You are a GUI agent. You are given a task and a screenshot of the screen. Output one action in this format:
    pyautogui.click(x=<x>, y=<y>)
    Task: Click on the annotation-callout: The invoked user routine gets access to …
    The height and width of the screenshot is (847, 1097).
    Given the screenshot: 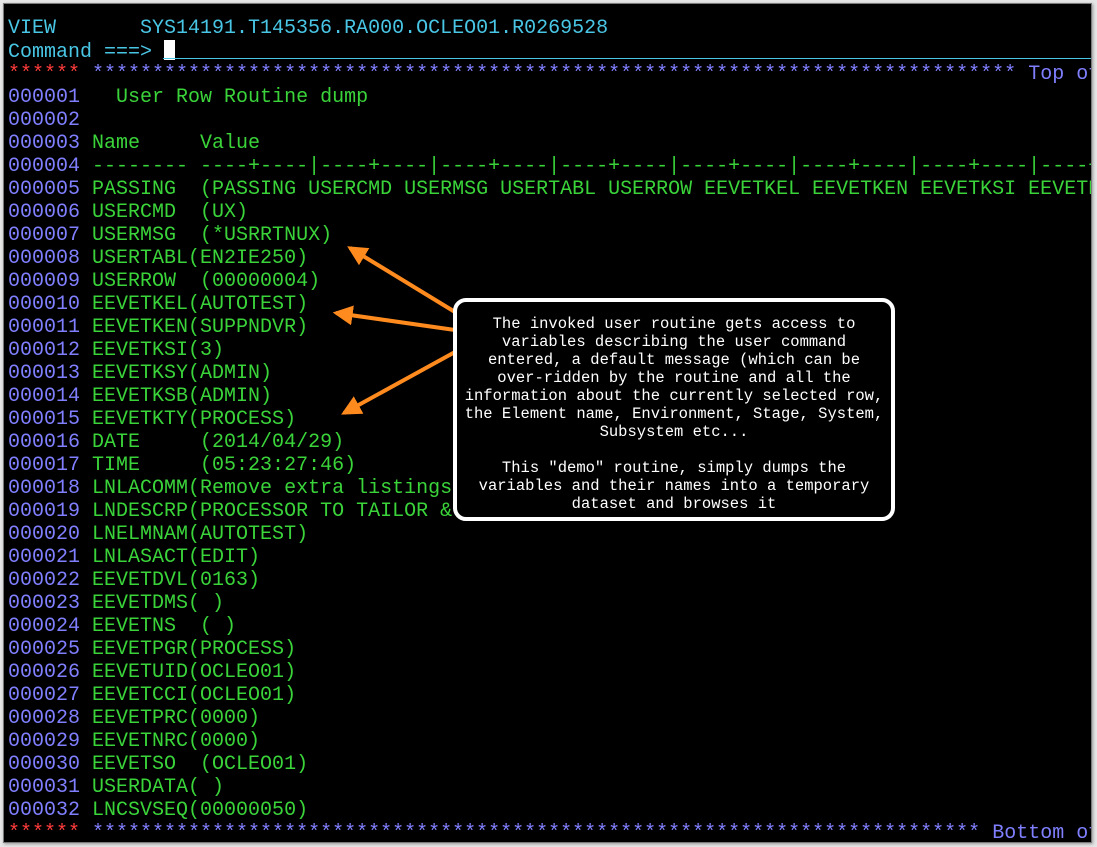 What is the action you would take?
    pyautogui.click(x=674, y=409)
    